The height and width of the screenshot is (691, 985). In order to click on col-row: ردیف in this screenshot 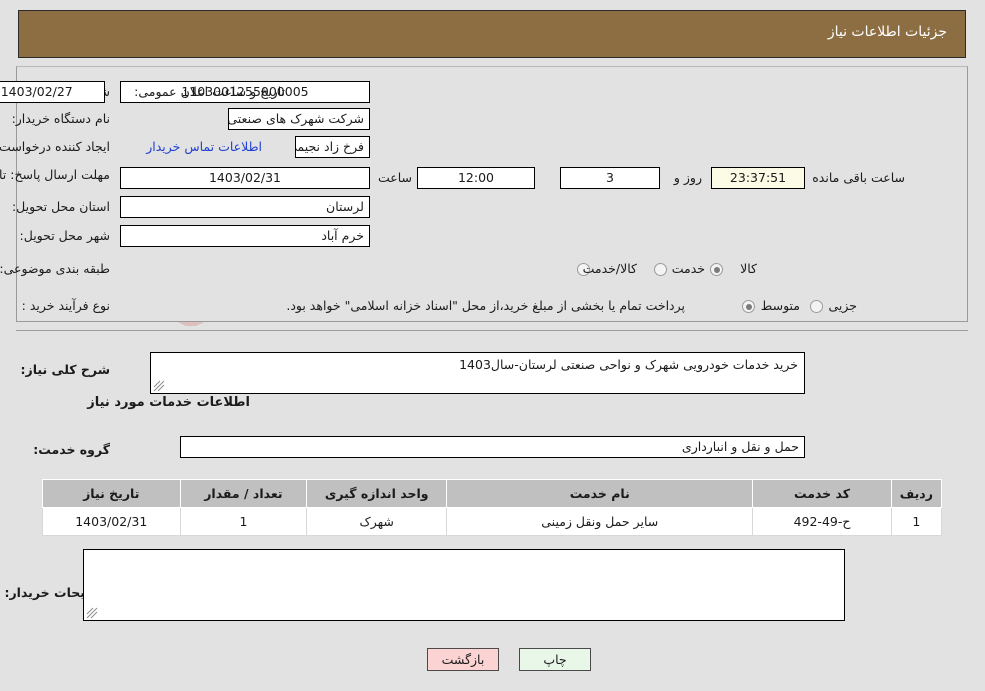, I will do `click(916, 493)`.